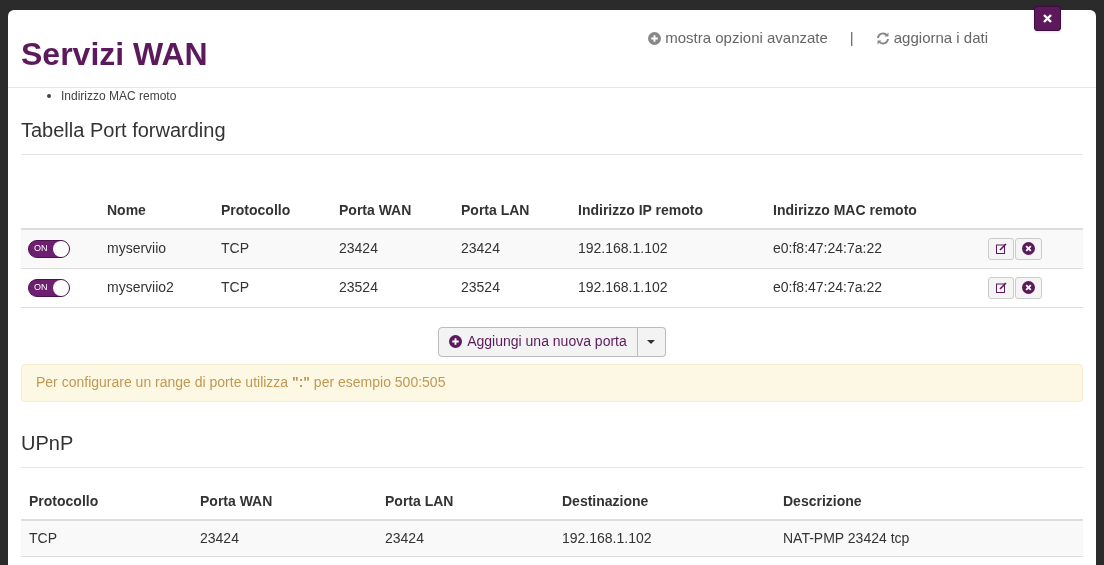 The image size is (1104, 565). I want to click on close-button, so click(1047, 18).